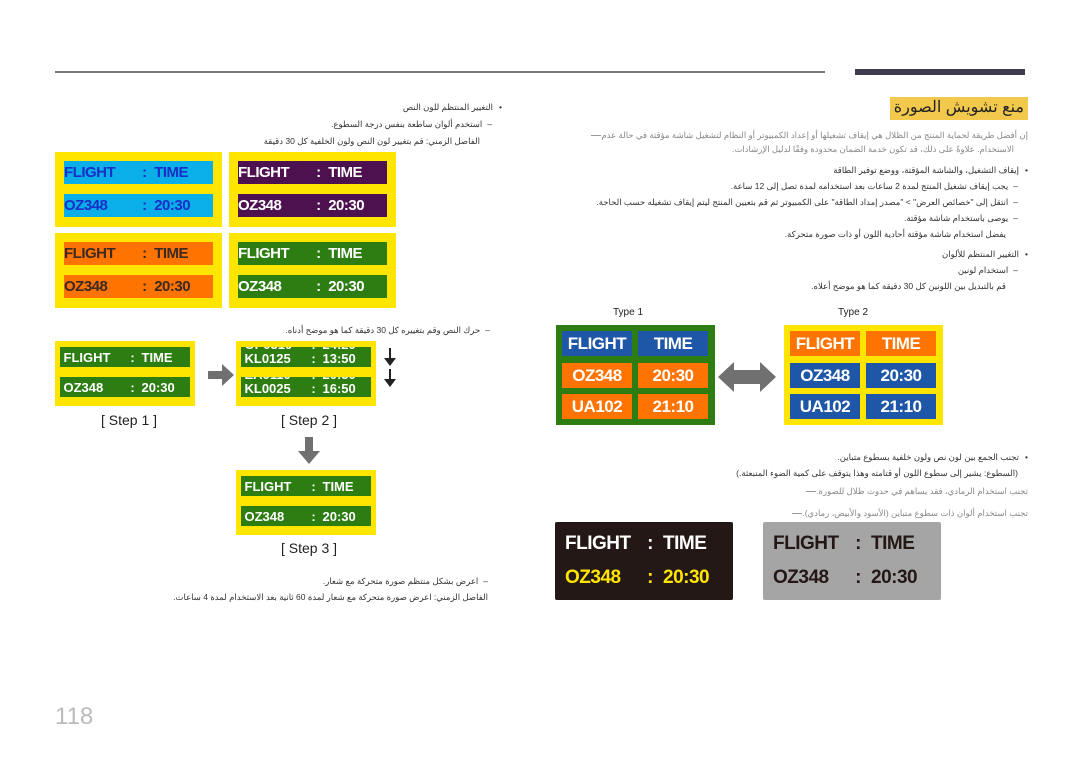 This screenshot has width=1080, height=763. What do you see at coordinates (221, 375) in the screenshot?
I see `arrow-right-icon` at bounding box center [221, 375].